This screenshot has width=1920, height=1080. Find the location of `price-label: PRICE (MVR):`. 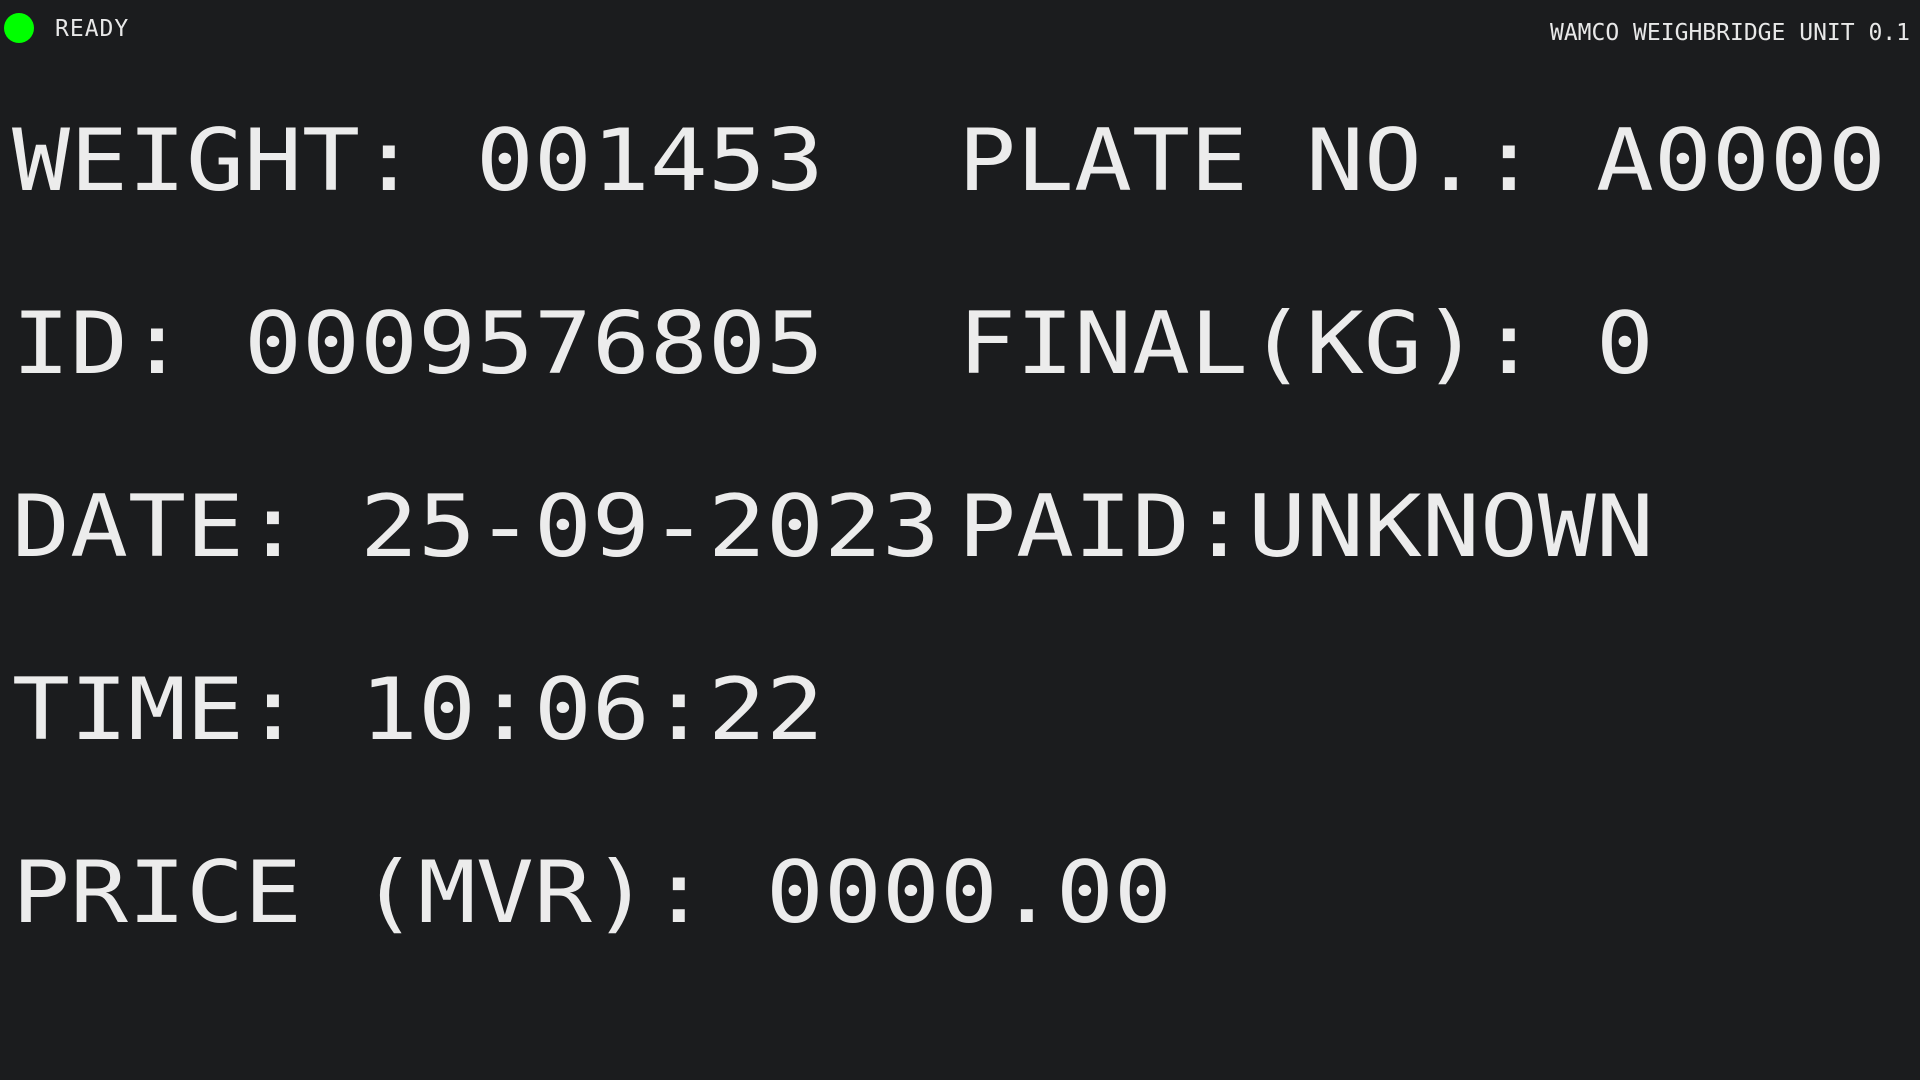

price-label: PRICE (MVR): is located at coordinates (360, 893).